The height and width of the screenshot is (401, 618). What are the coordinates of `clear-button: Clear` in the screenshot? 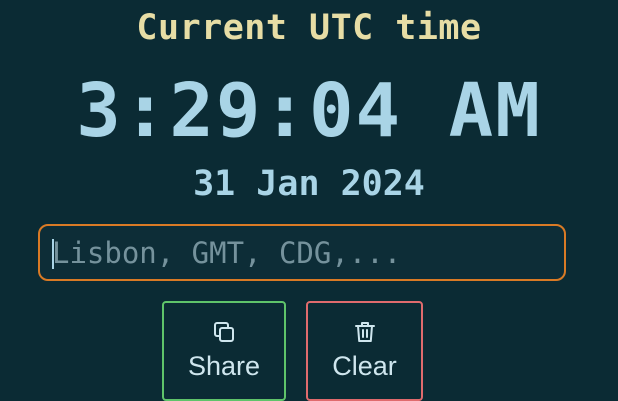 It's located at (364, 351).